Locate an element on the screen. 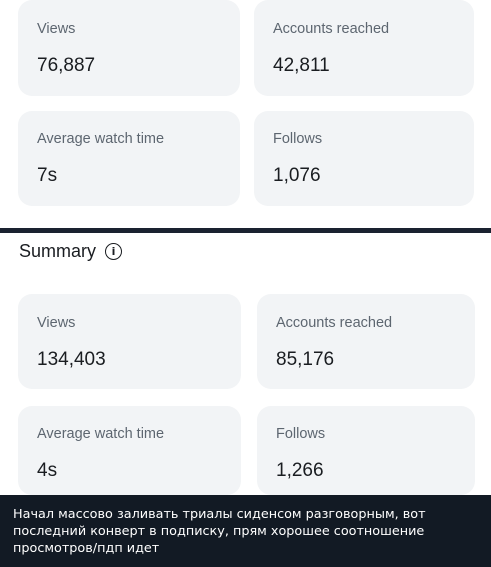 Image resolution: width=491 pixels, height=567 pixels. views-label: Views is located at coordinates (56, 29).